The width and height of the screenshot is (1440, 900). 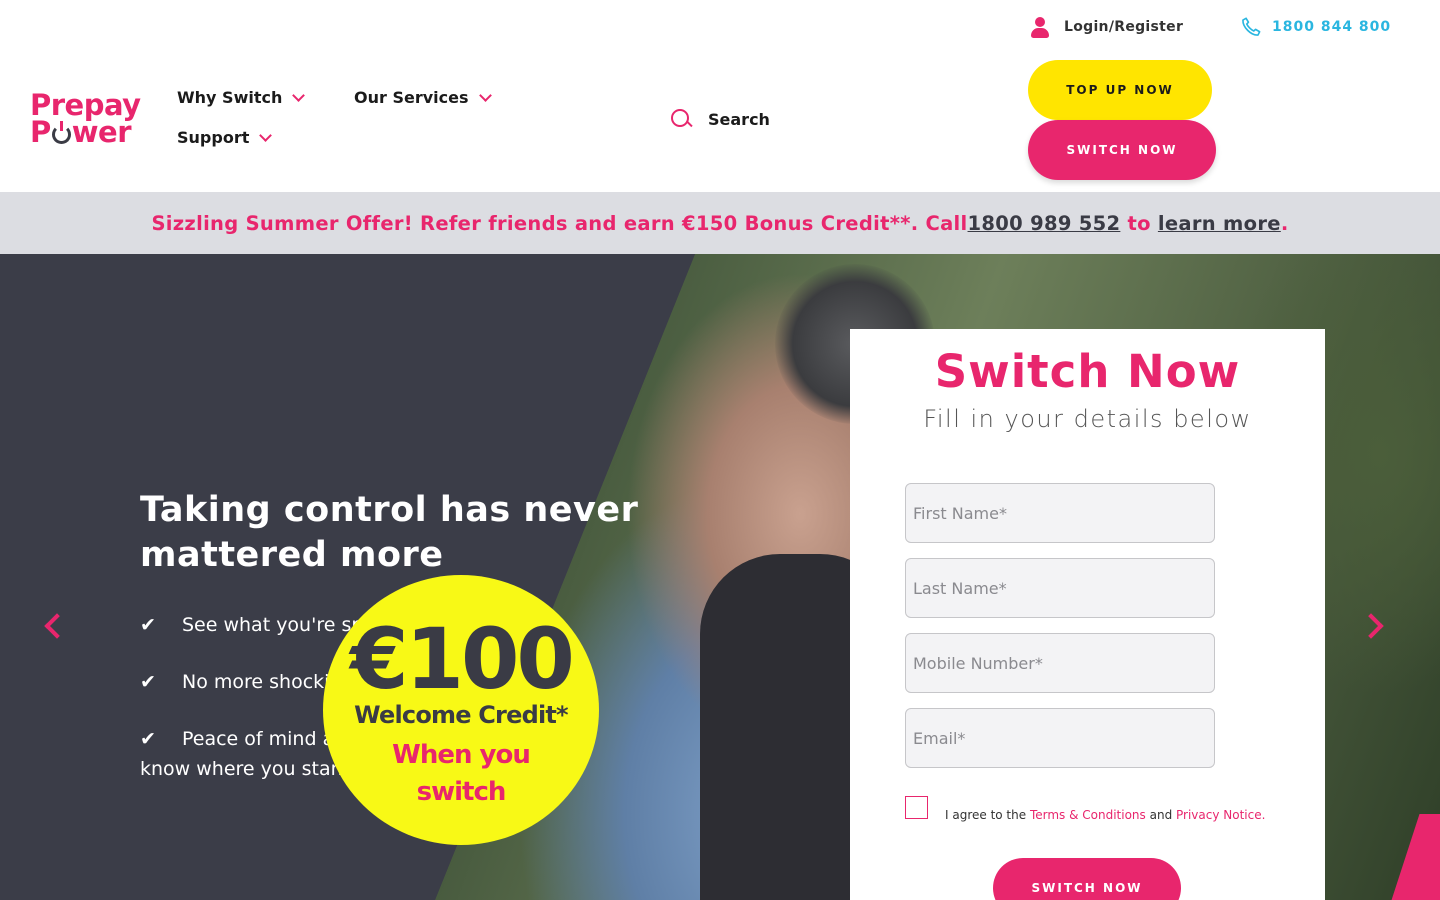 What do you see at coordinates (461, 792) in the screenshot?
I see `badge-line-2: switch` at bounding box center [461, 792].